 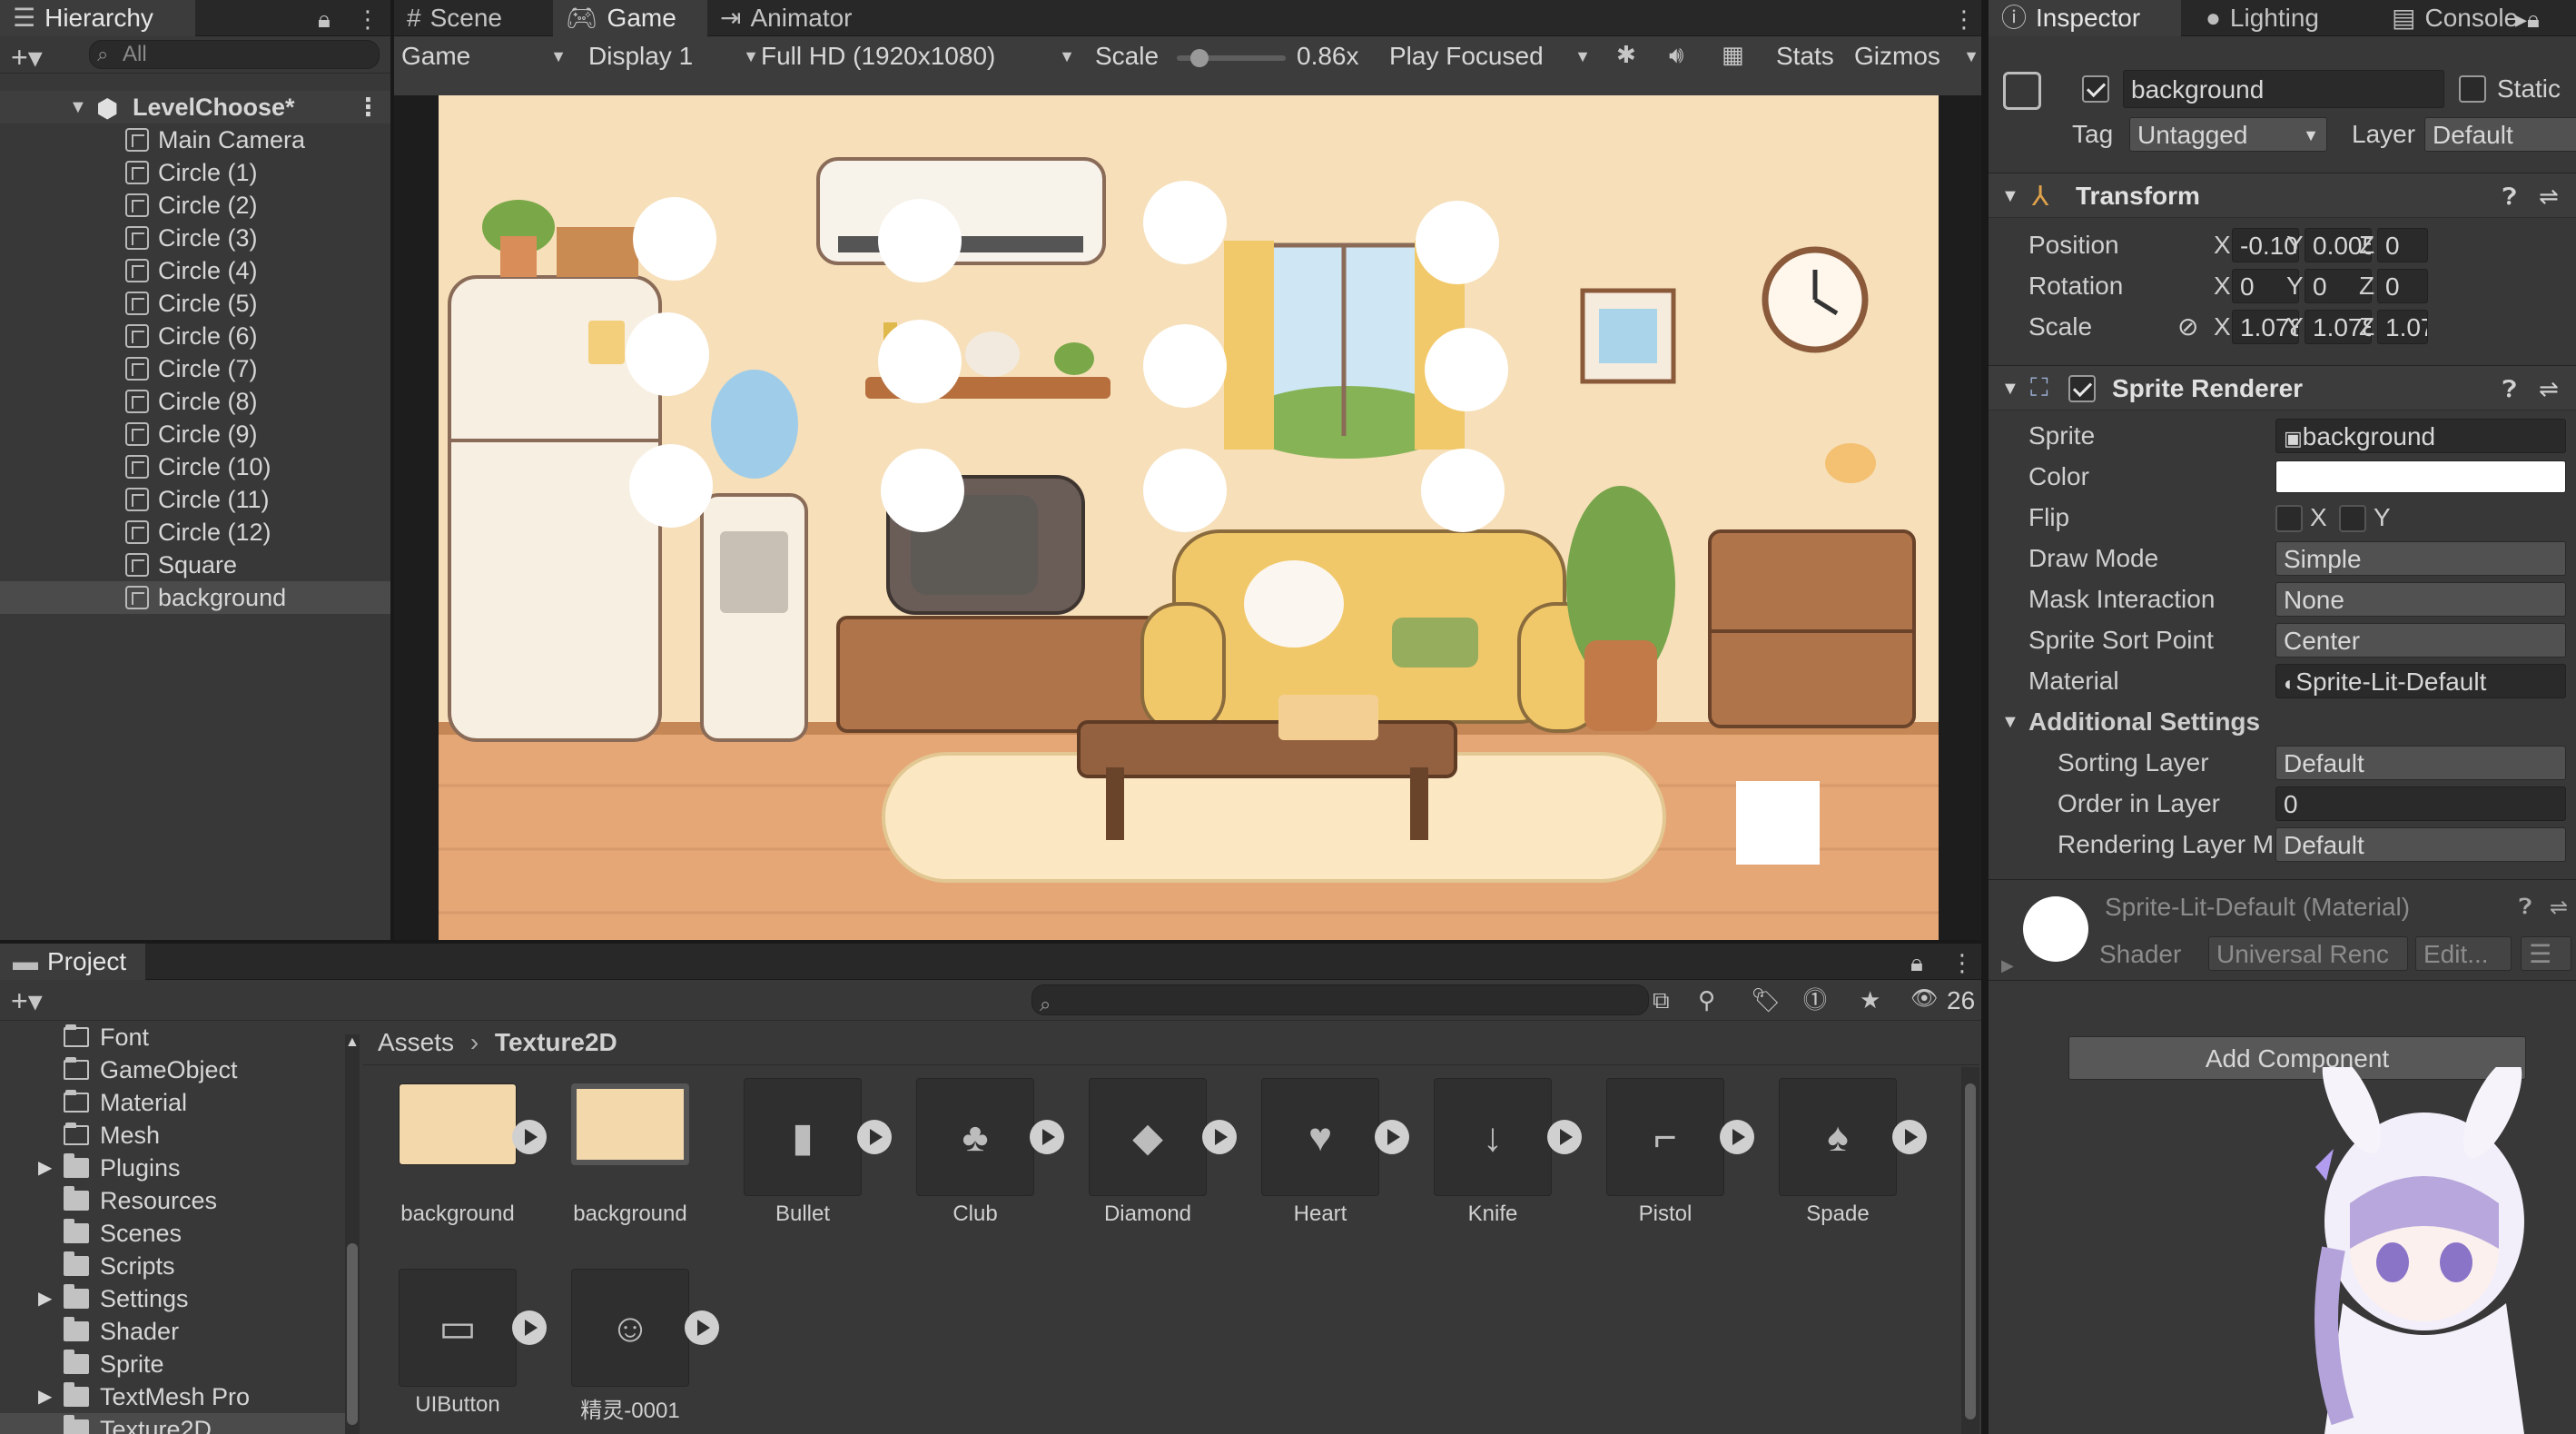 What do you see at coordinates (2472, 89) in the screenshot?
I see `static-checkbox` at bounding box center [2472, 89].